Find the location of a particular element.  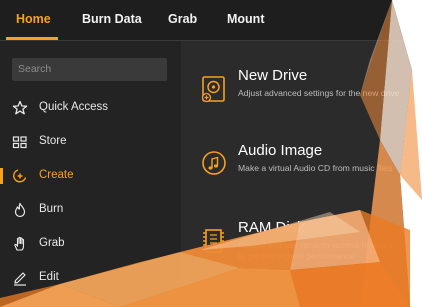

grid-icon is located at coordinates (19, 142).